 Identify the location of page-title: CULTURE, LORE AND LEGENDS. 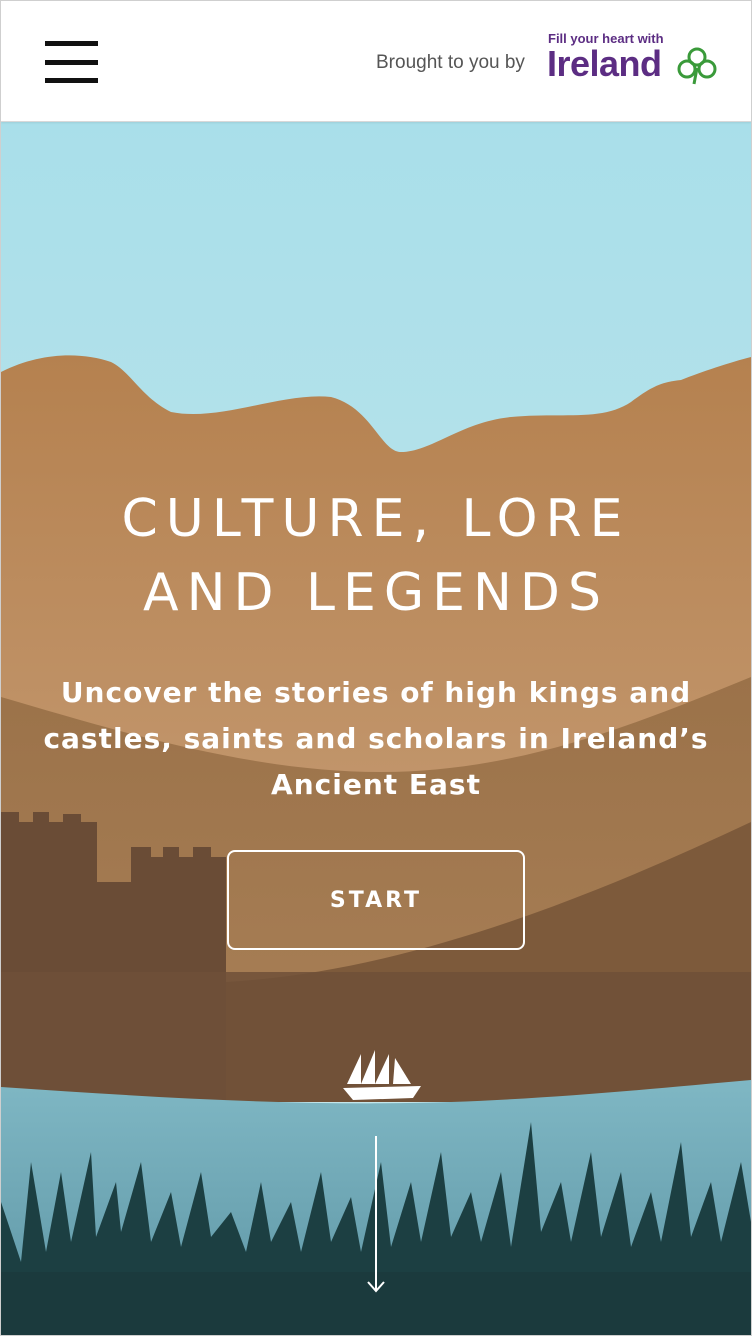
(376, 556).